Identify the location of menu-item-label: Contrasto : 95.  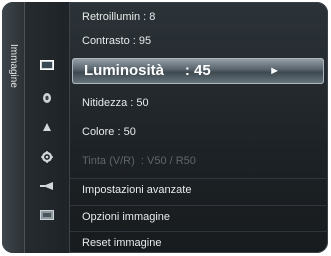
(117, 41).